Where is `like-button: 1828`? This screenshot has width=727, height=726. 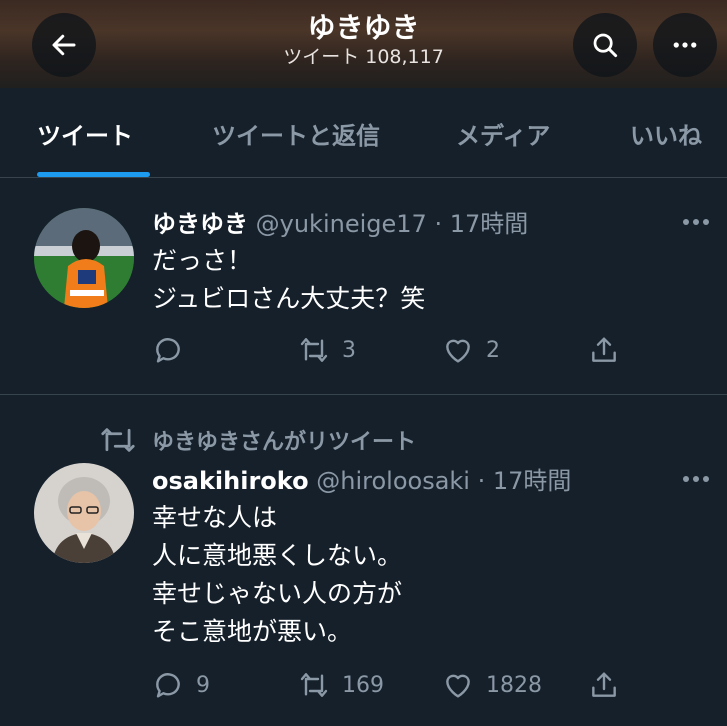
like-button: 1828 is located at coordinates (492, 685).